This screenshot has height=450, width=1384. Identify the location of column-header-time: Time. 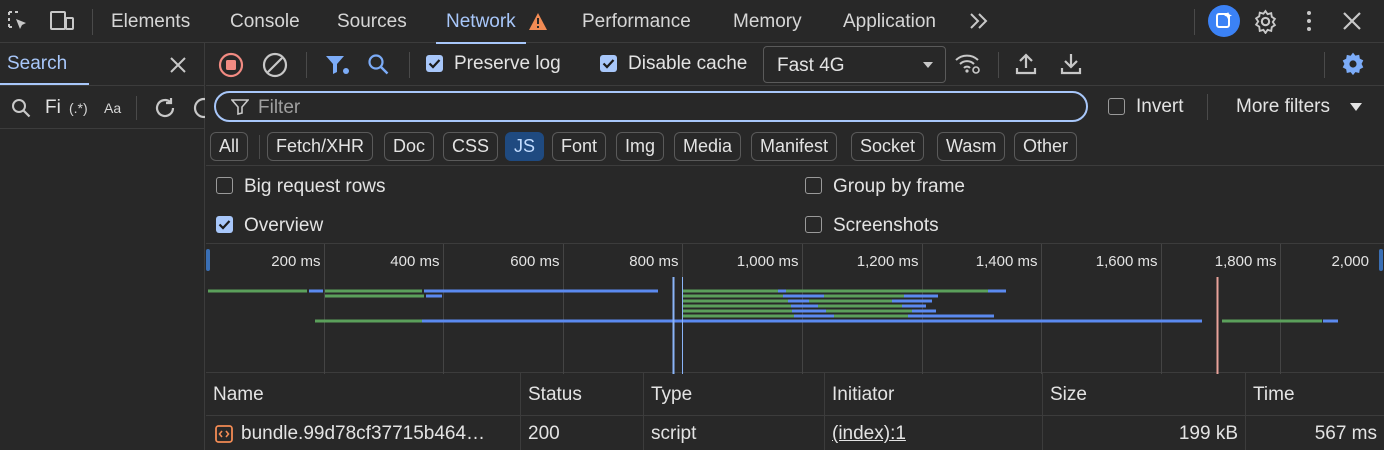
(1315, 394).